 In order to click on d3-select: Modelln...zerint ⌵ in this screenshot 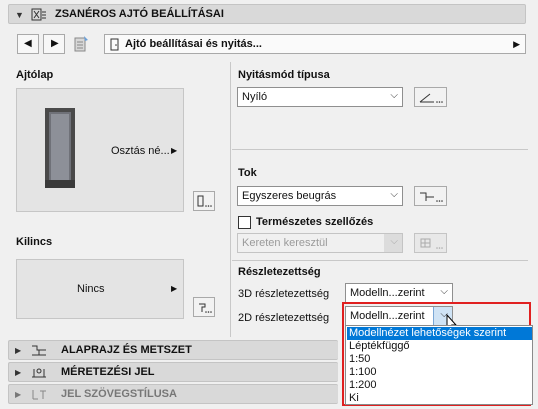, I will do `click(399, 293)`.